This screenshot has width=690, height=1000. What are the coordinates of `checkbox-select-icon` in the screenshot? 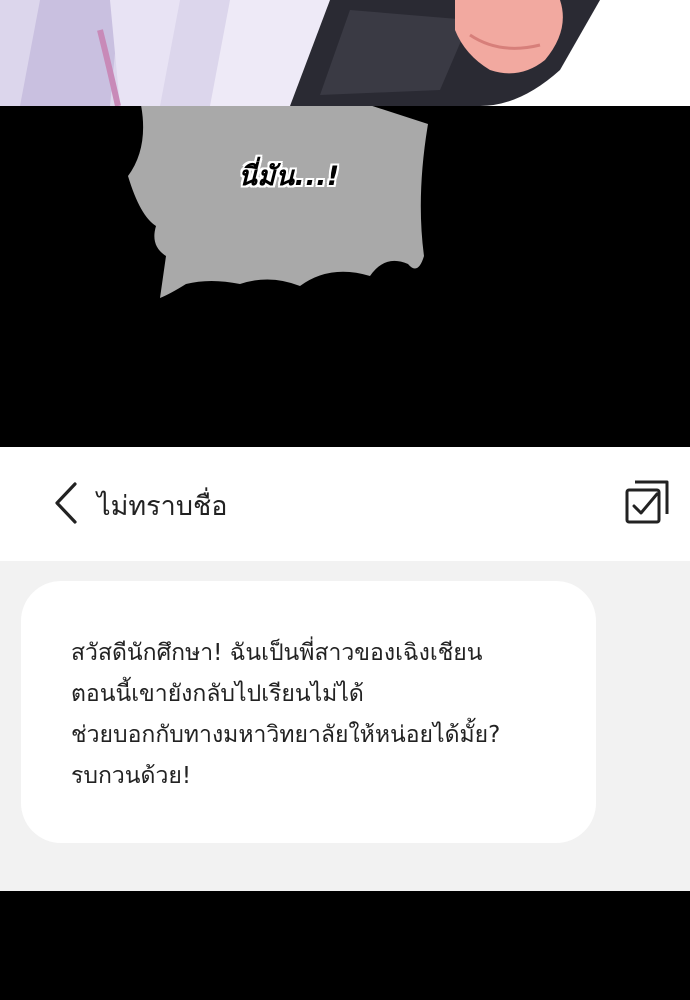 It's located at (647, 502).